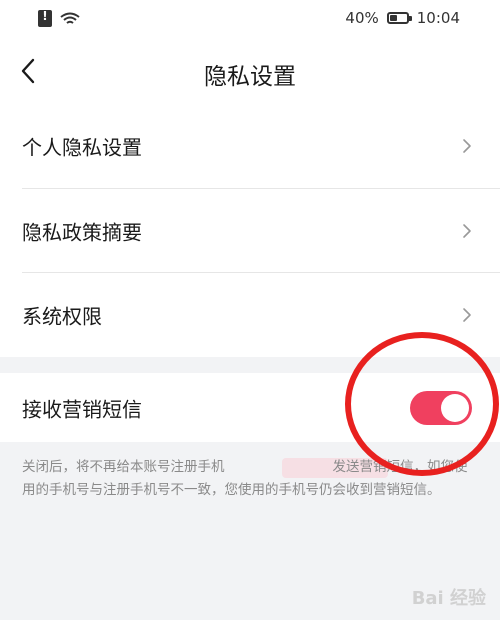 The image size is (500, 620). I want to click on battery-percent: 40%, so click(362, 18).